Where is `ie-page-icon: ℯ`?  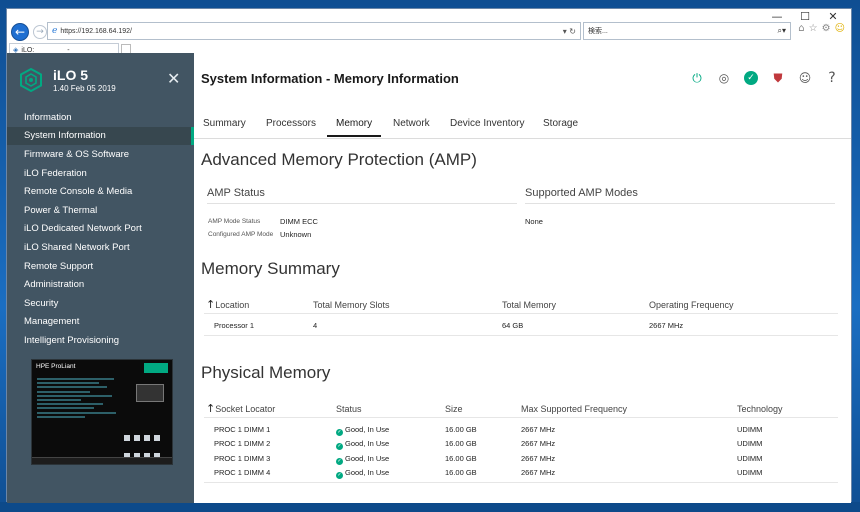
ie-page-icon: ℯ is located at coordinates (55, 31).